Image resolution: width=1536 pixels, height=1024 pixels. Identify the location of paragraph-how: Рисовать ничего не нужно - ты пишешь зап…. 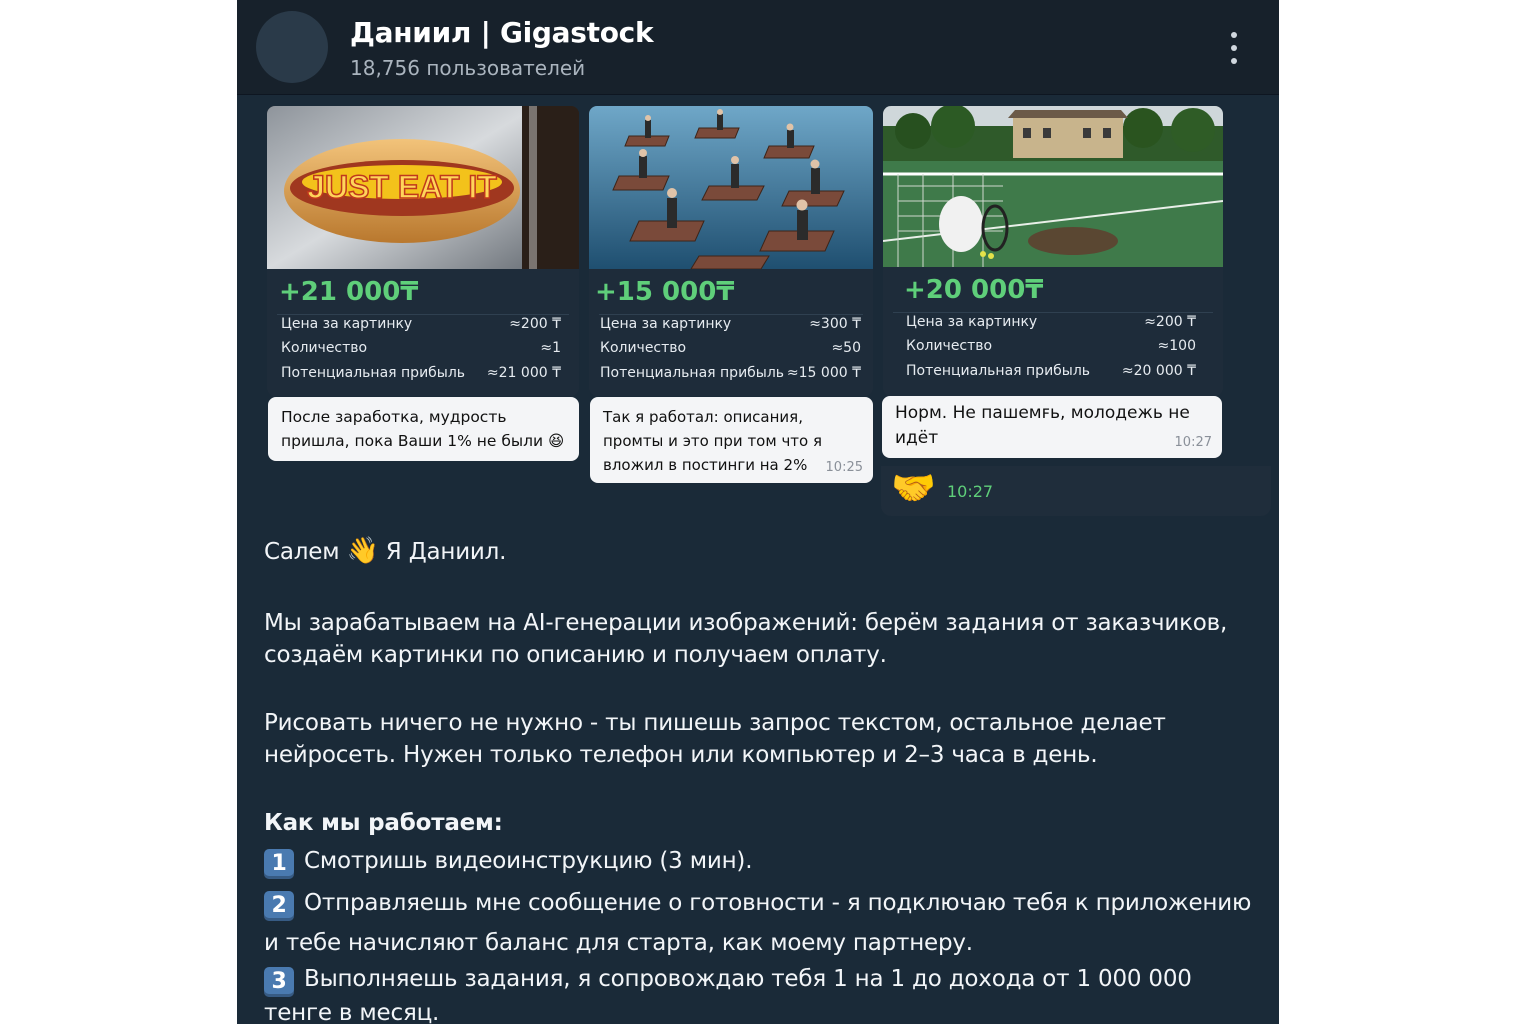
(715, 739).